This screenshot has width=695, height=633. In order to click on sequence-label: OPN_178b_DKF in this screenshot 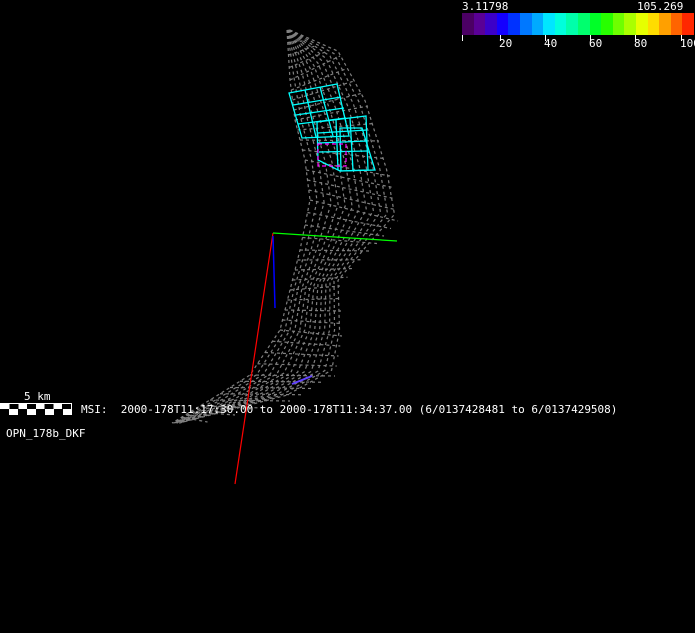, I will do `click(46, 433)`.